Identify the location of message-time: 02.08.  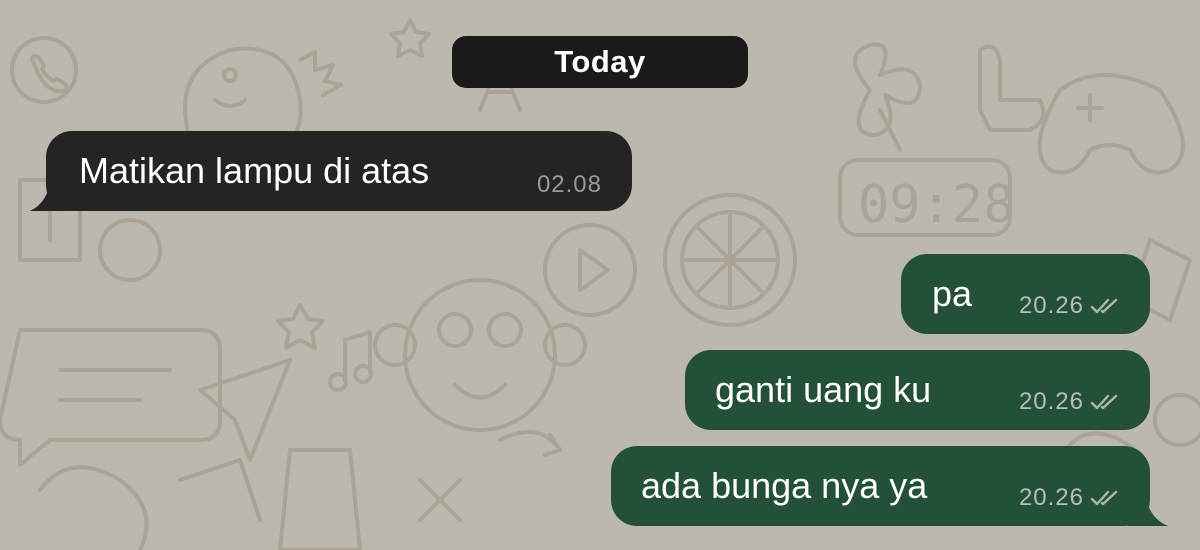
(569, 184).